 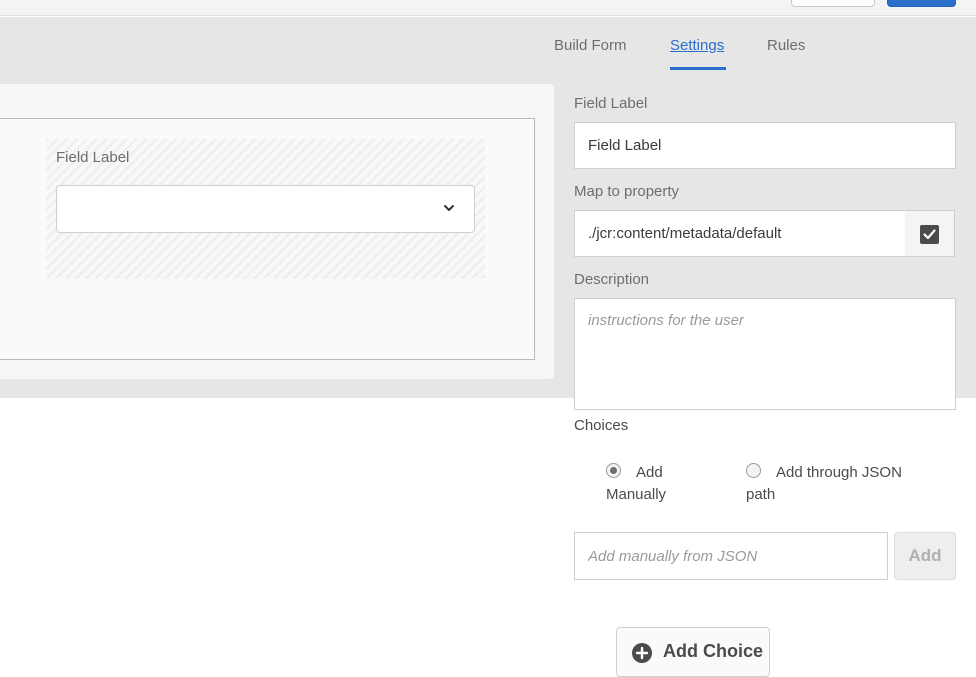 What do you see at coordinates (627, 191) in the screenshot?
I see `map-to-property-label: Map to property` at bounding box center [627, 191].